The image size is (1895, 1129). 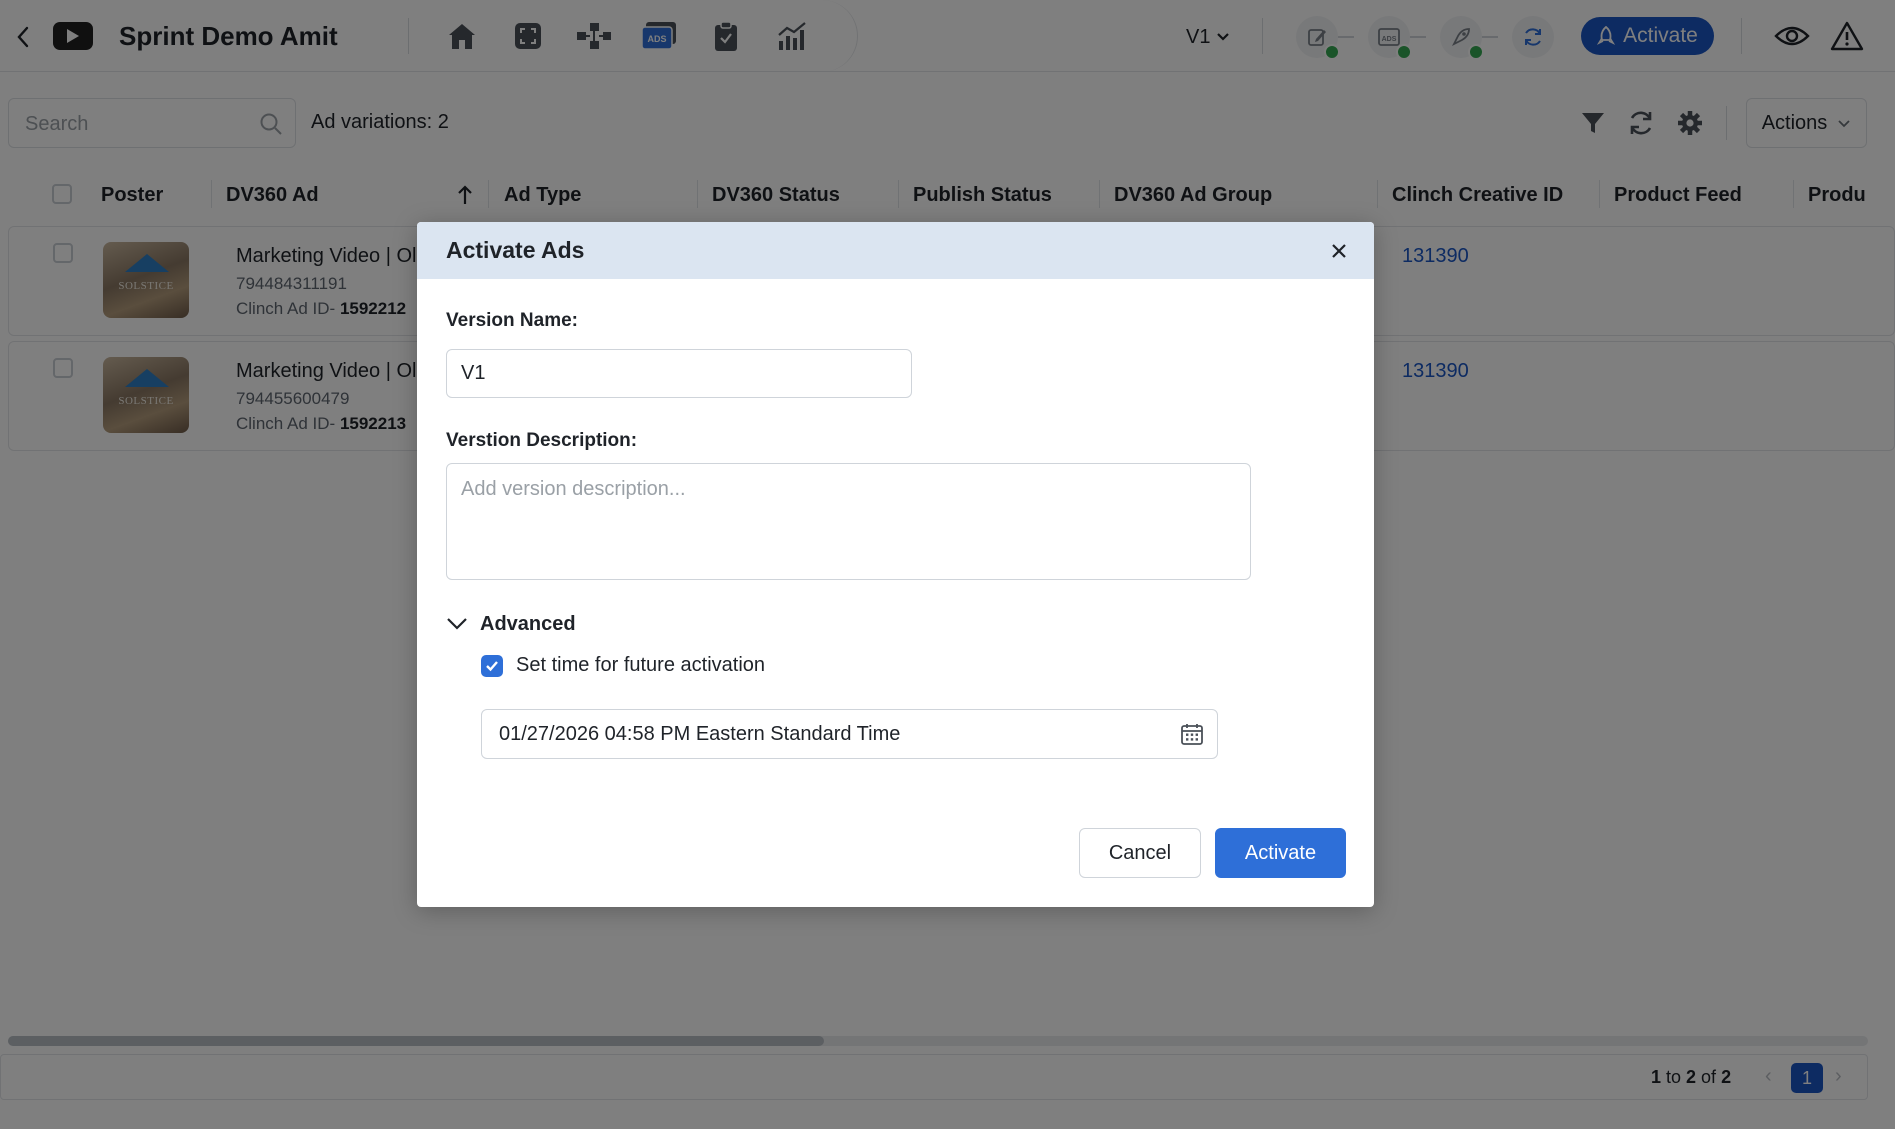 What do you see at coordinates (1280, 853) in the screenshot?
I see `activate-button: Activate` at bounding box center [1280, 853].